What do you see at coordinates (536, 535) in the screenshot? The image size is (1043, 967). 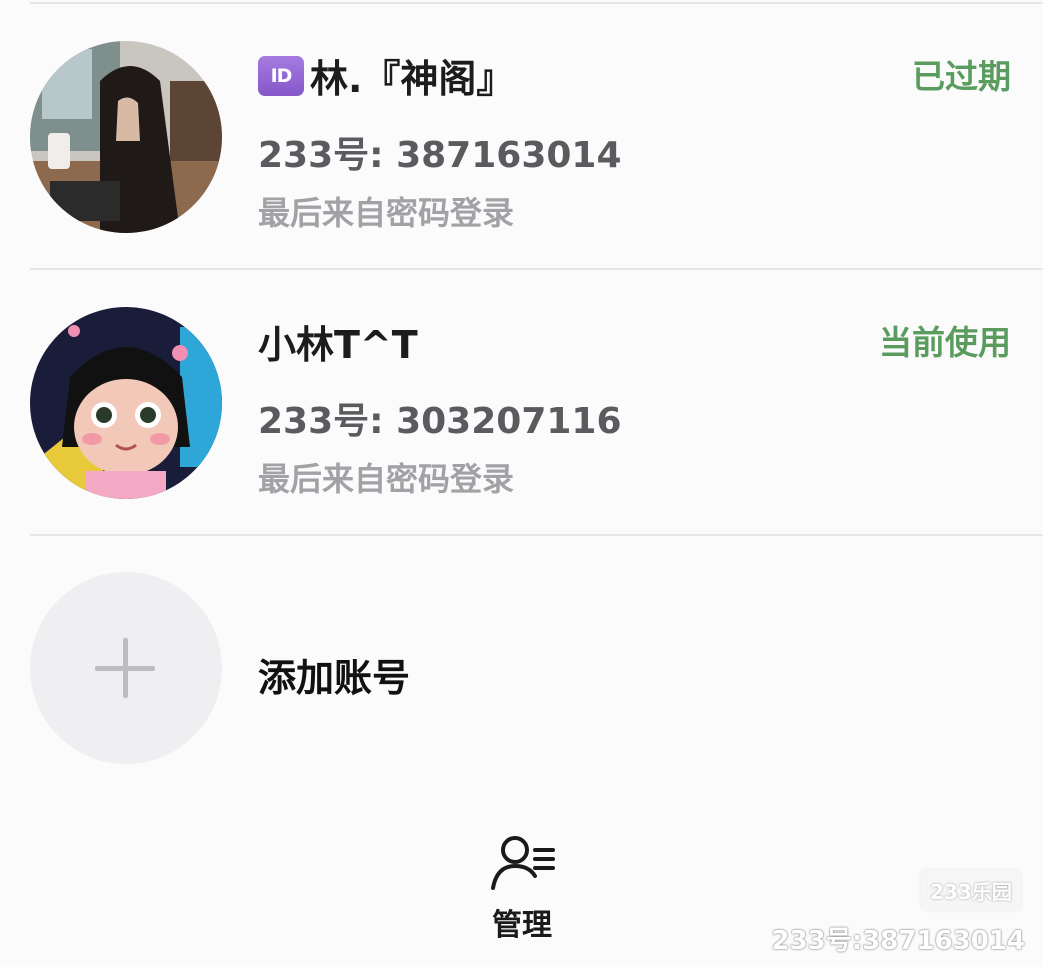 I see `row-divider` at bounding box center [536, 535].